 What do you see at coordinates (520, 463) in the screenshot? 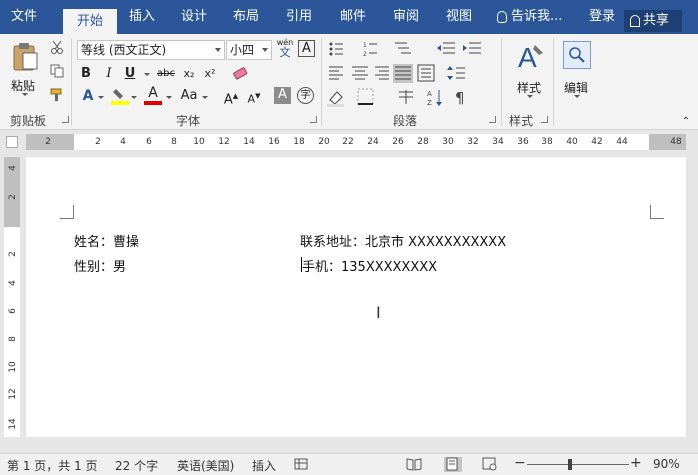
I see `zoom-out-button: −` at bounding box center [520, 463].